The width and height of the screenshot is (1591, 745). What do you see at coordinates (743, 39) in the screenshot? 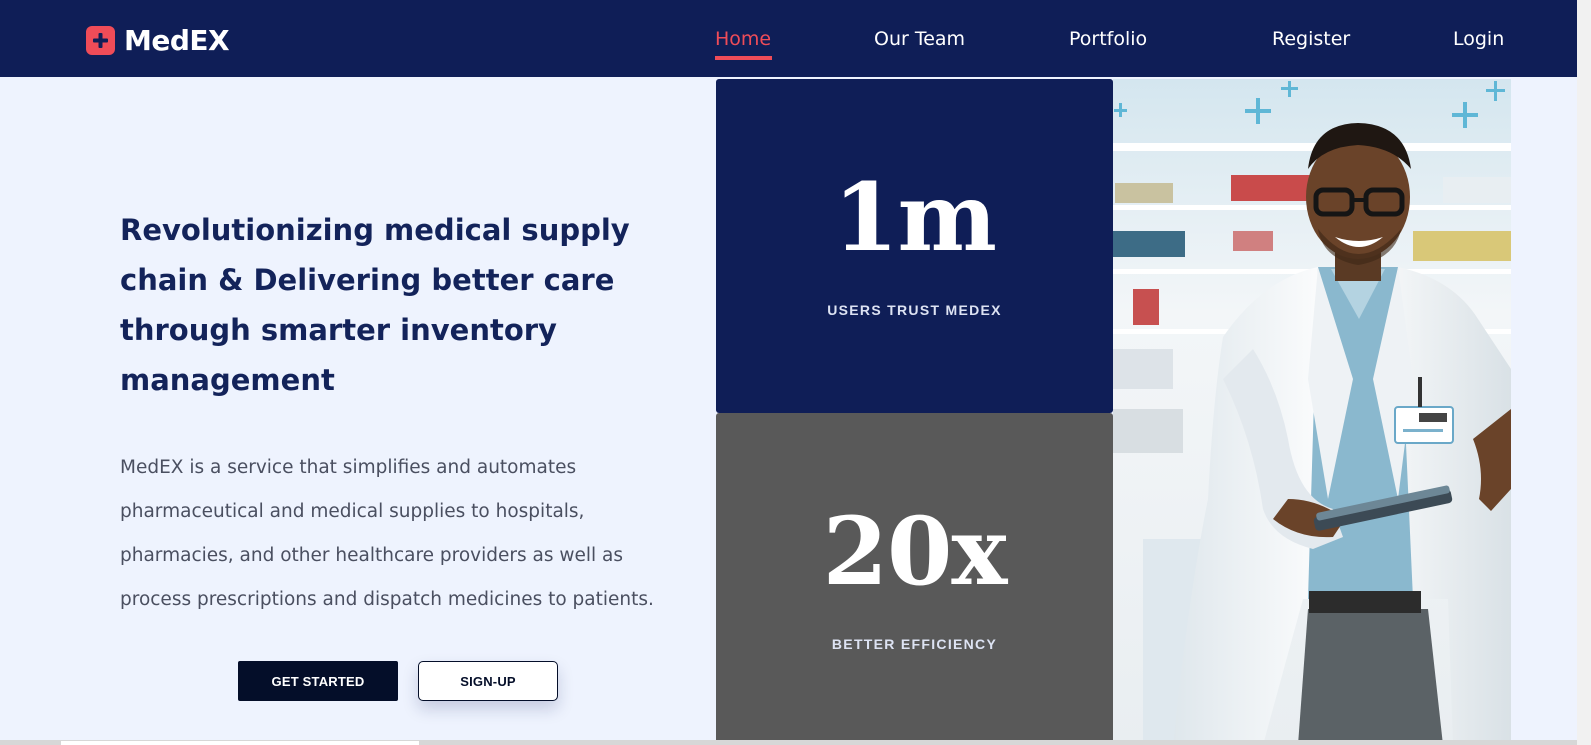
I see `nav-home: Home` at bounding box center [743, 39].